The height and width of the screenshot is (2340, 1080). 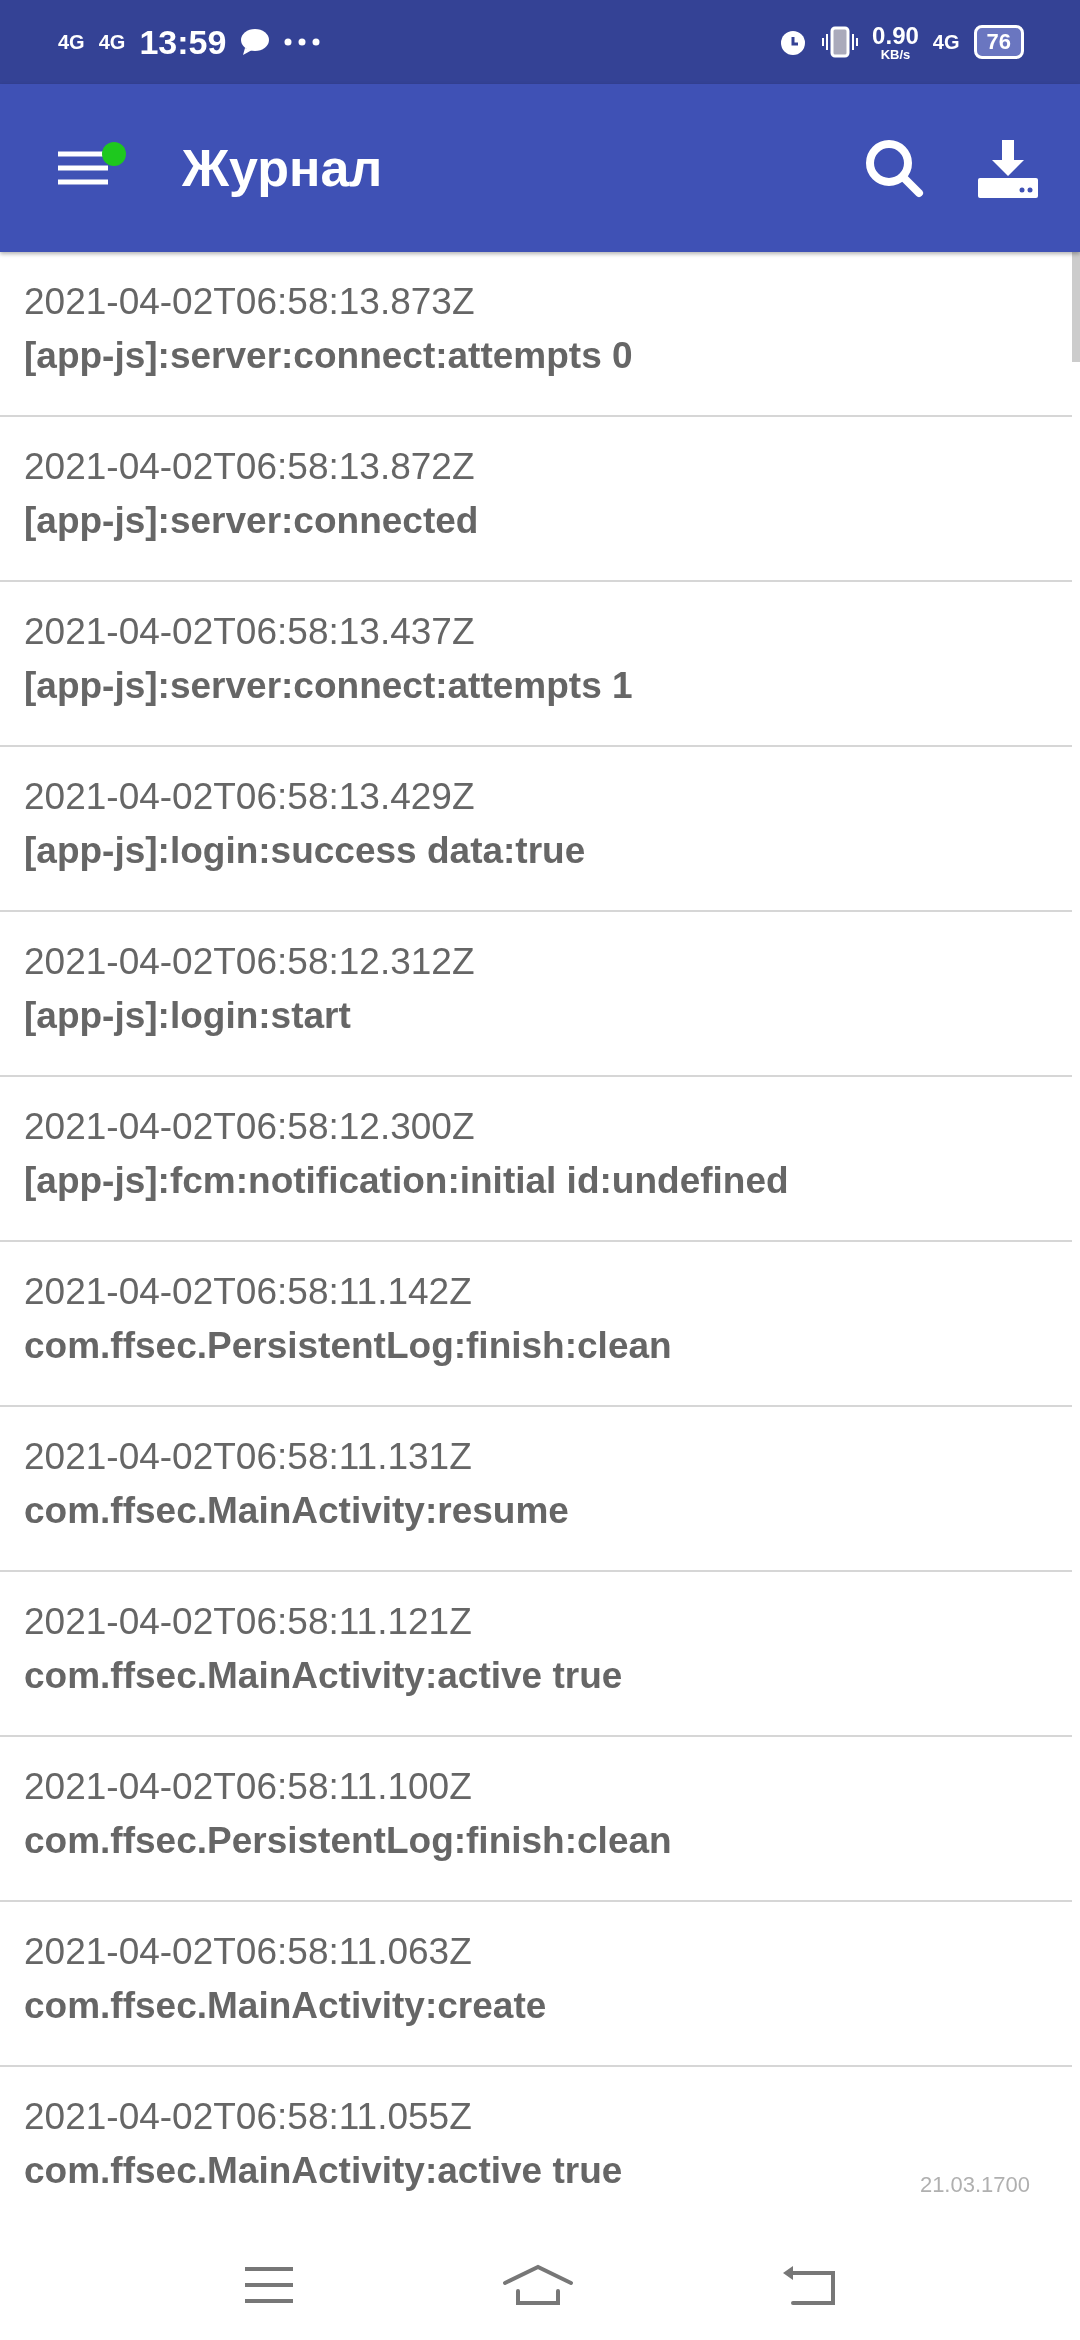 What do you see at coordinates (250, 302) in the screenshot?
I see `log-timestamp: 2021-04-02T06:58:13.873Z` at bounding box center [250, 302].